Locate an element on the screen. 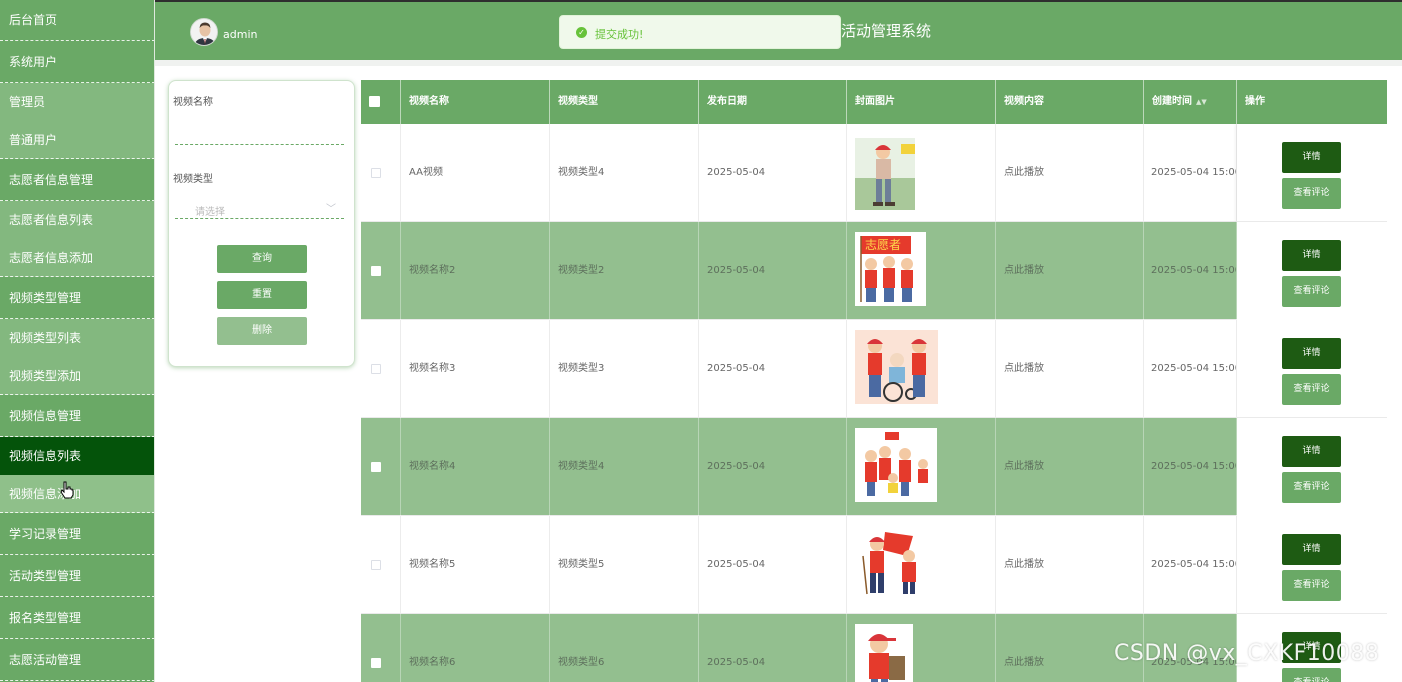 Image resolution: width=1402 pixels, height=682 pixels. cell-type: 视频类型5 is located at coordinates (624, 565).